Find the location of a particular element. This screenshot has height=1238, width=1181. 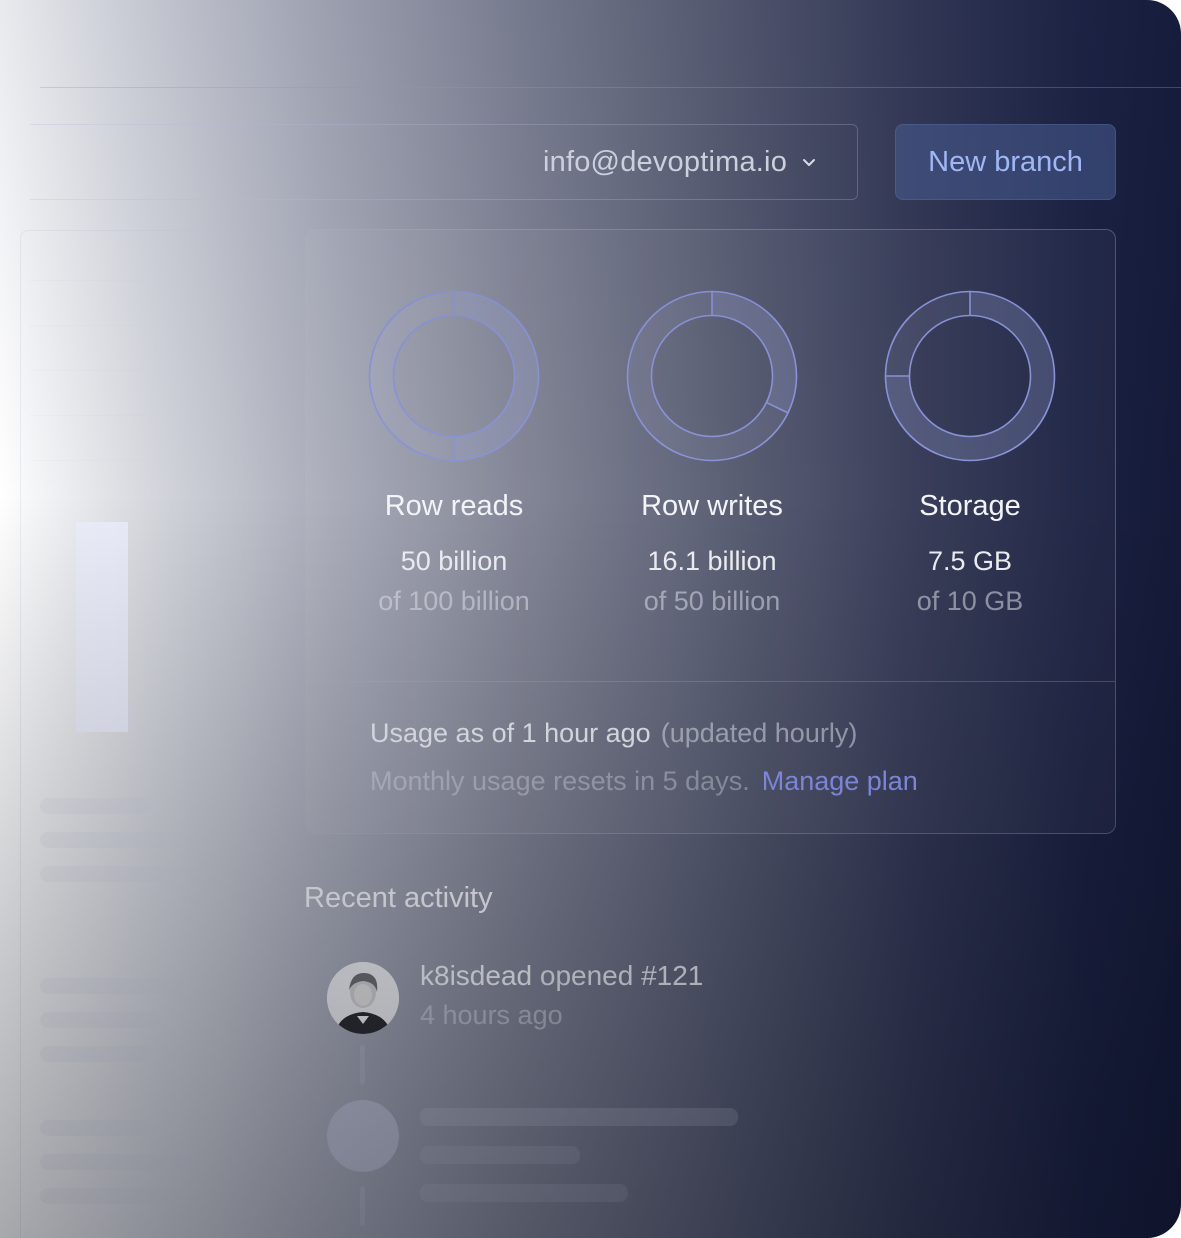

user-photo-avatar is located at coordinates (363, 998).